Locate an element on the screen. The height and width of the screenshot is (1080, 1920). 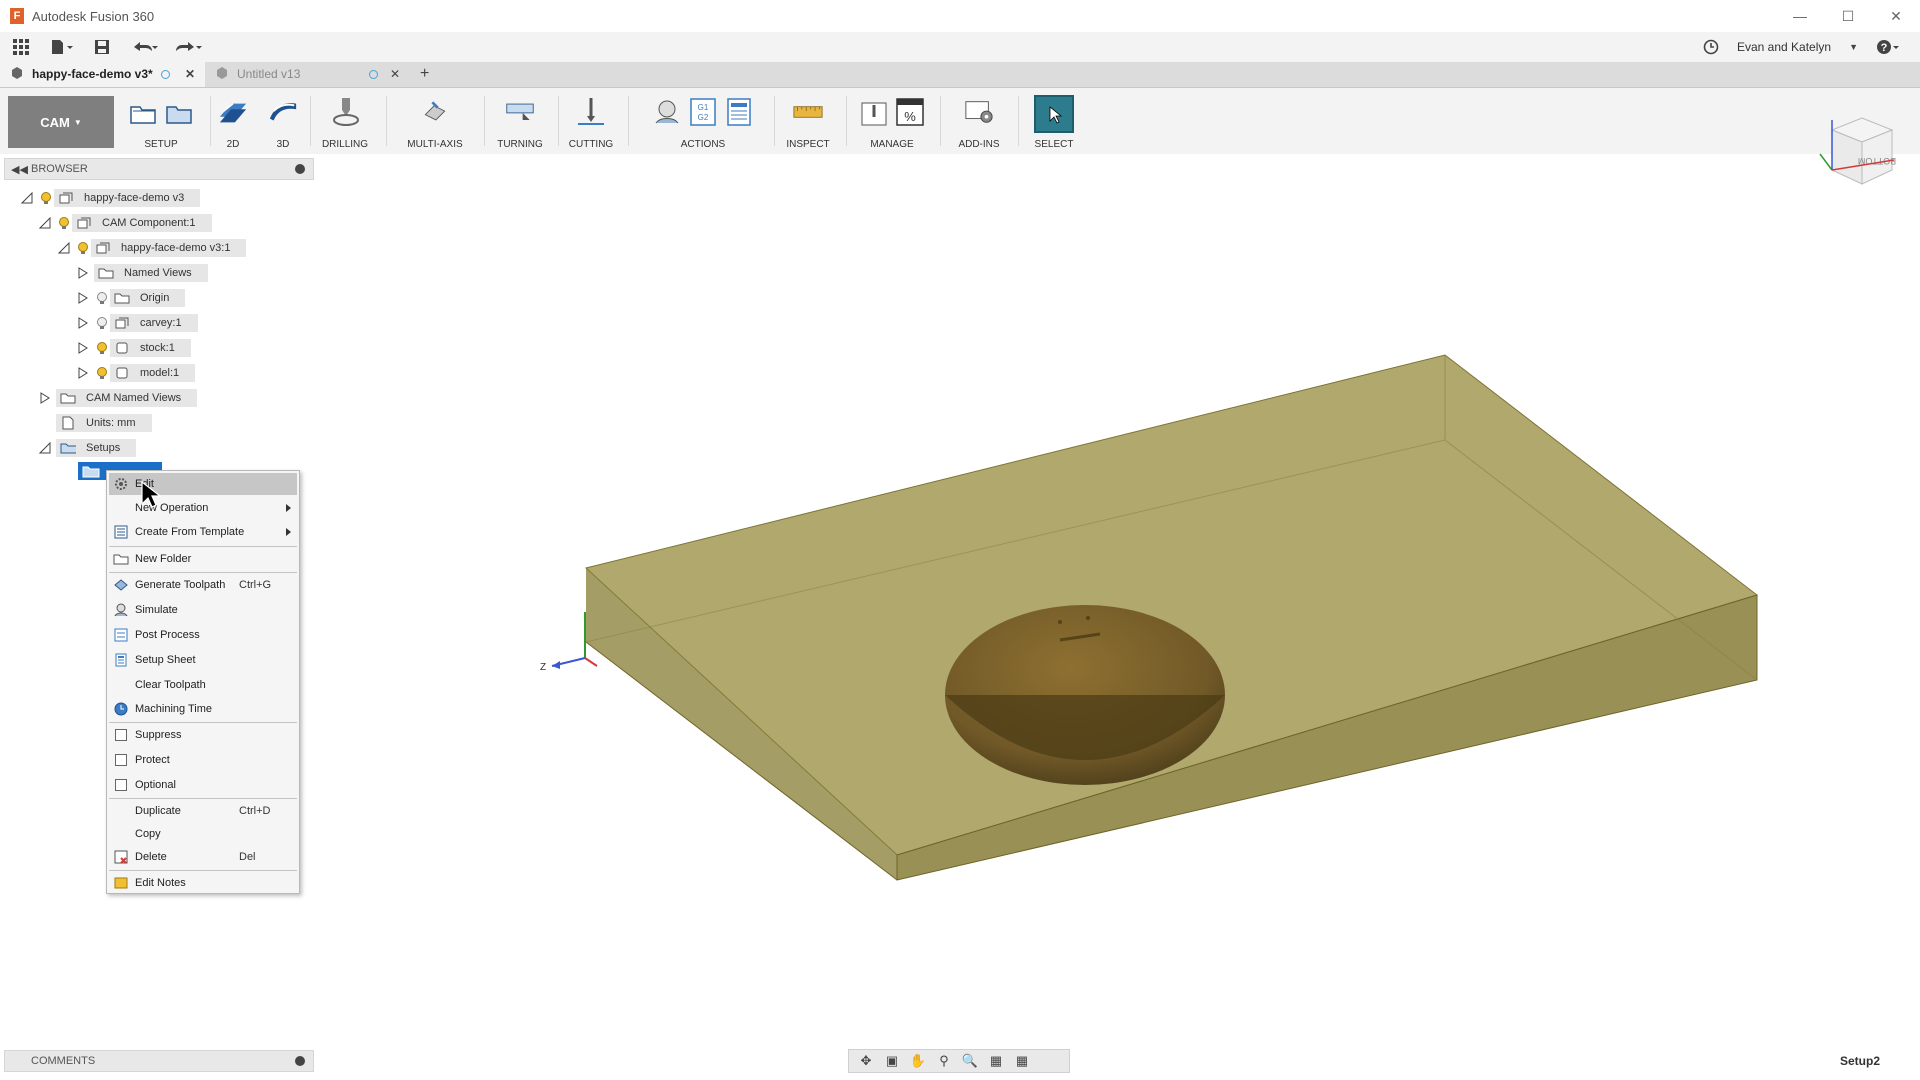
tree-item-units: Units: mm is located at coordinates (104, 423).